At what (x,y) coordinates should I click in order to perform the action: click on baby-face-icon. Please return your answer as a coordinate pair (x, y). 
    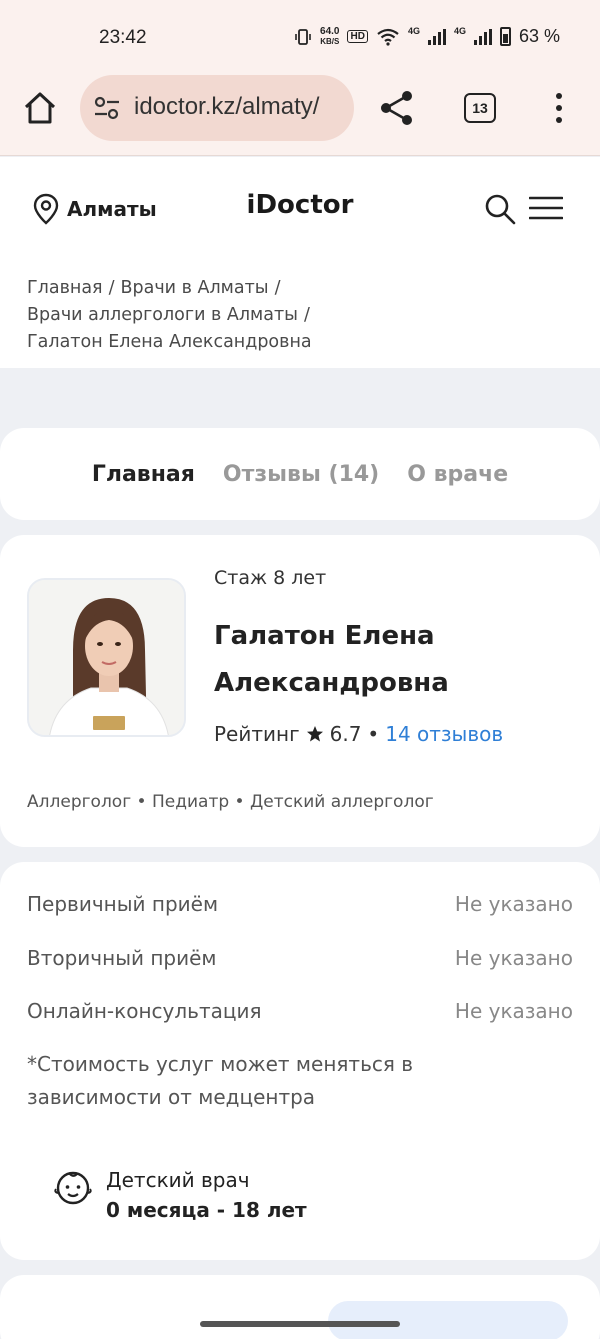
    Looking at the image, I should click on (73, 1188).